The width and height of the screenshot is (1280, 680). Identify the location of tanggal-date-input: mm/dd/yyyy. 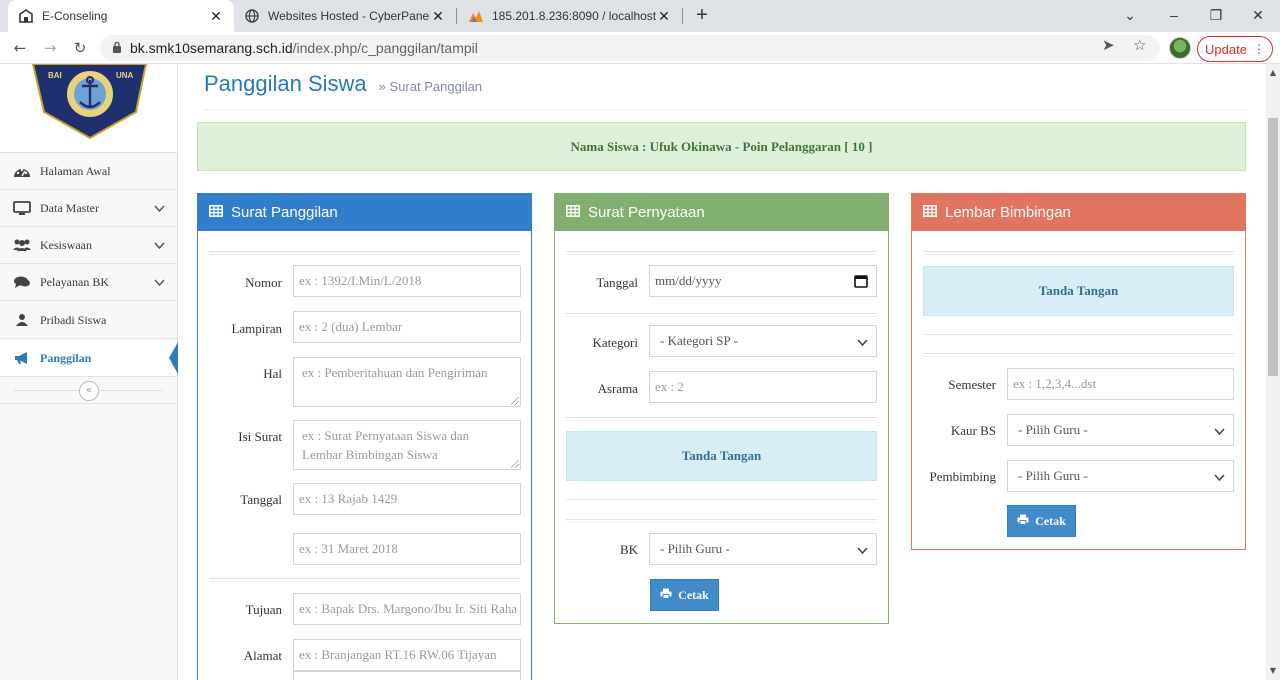
(763, 281).